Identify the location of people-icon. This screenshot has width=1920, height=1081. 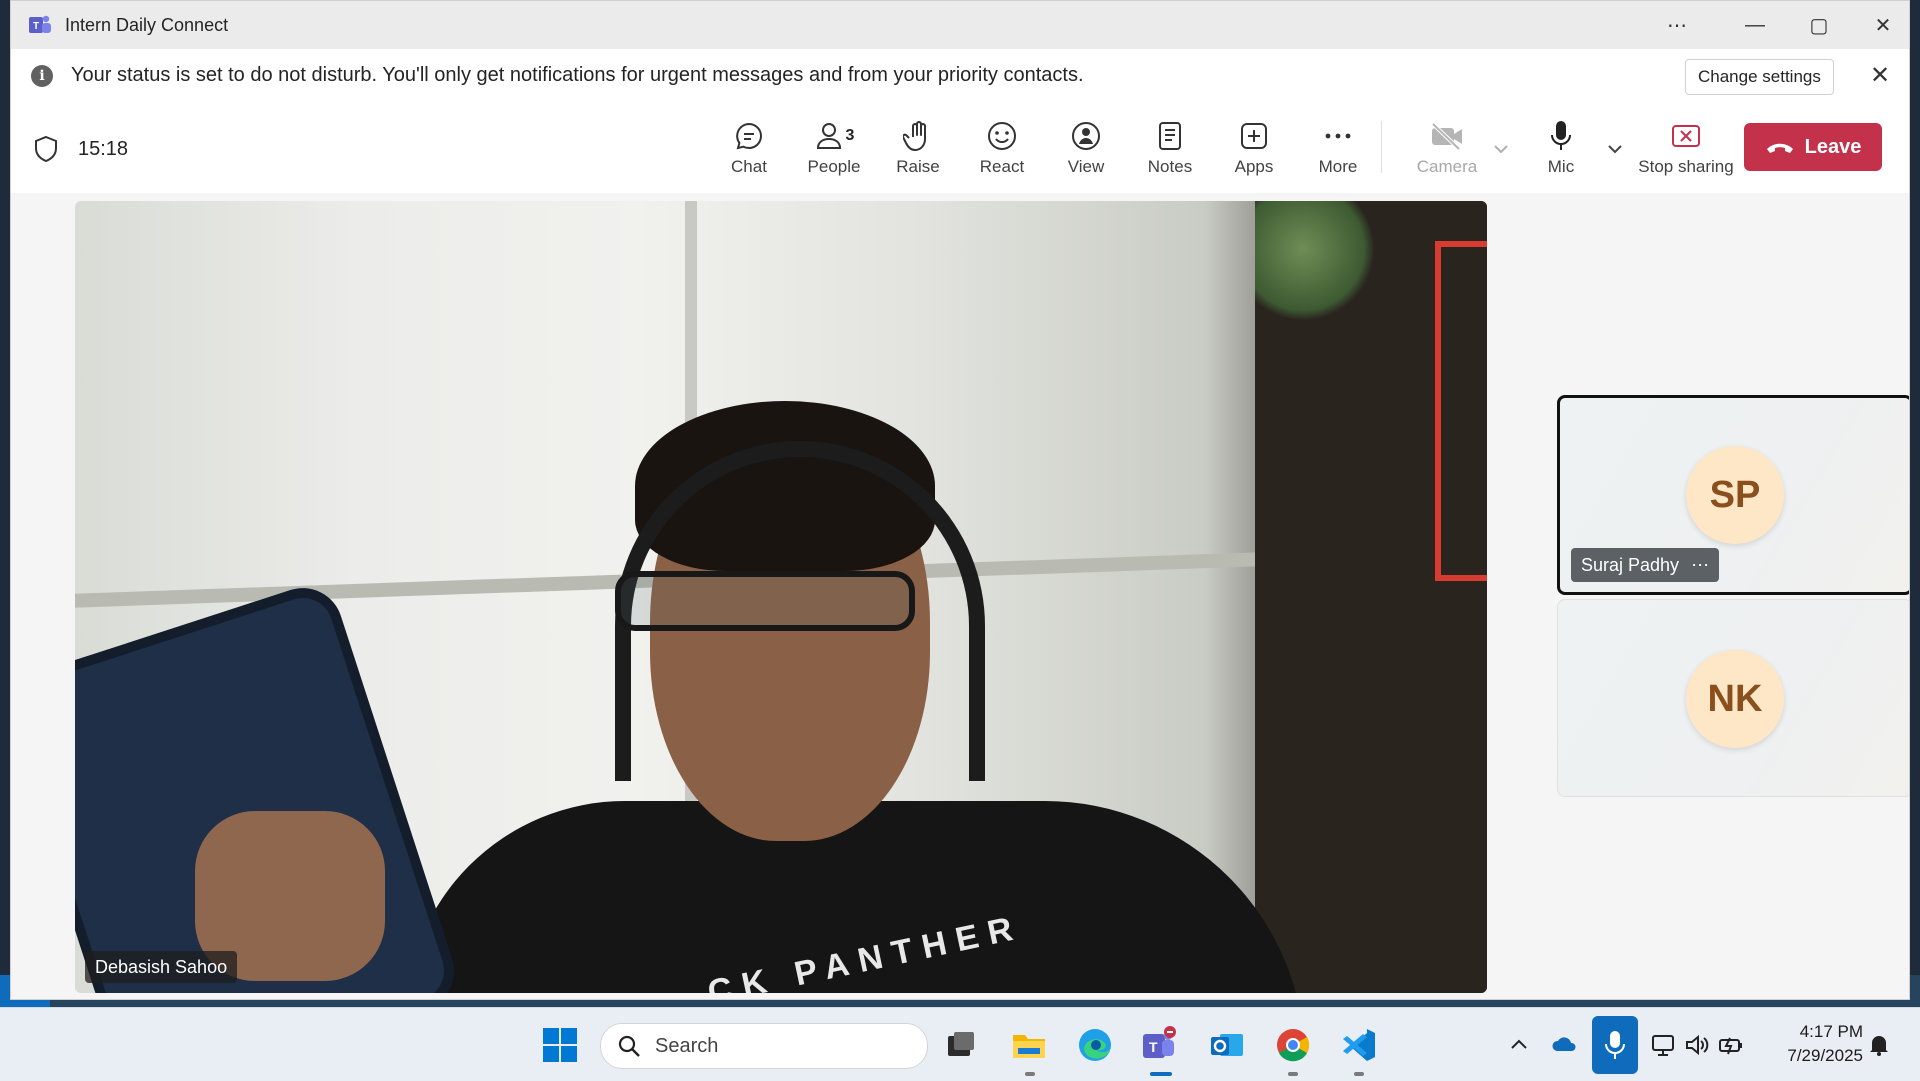
(828, 136).